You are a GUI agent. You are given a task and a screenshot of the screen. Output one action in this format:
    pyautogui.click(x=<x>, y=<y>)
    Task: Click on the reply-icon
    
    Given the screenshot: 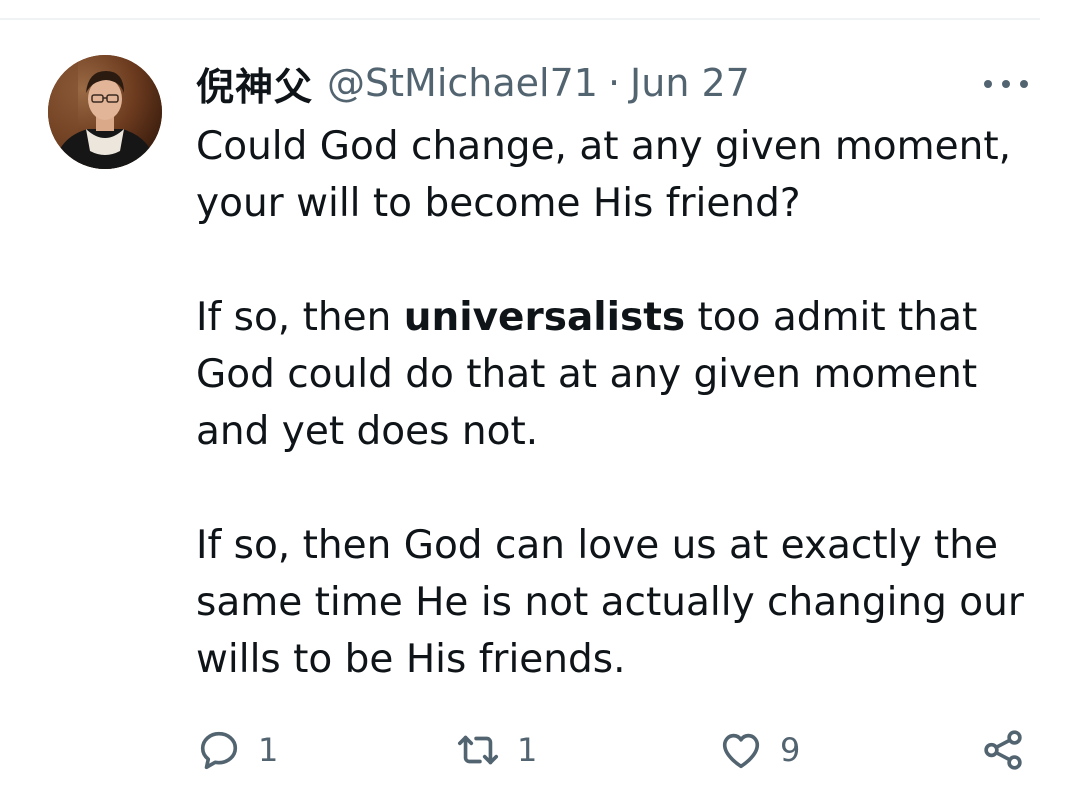 What is the action you would take?
    pyautogui.click(x=219, y=750)
    